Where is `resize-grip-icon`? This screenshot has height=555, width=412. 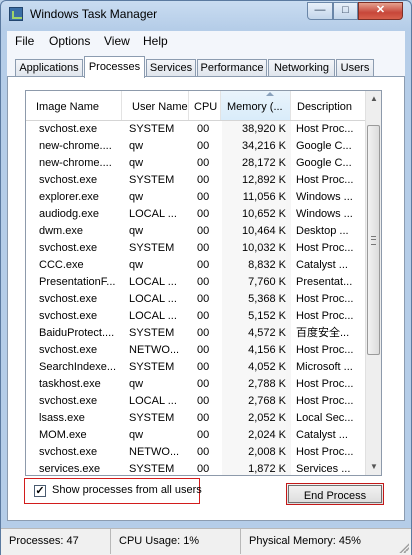 resize-grip-icon is located at coordinates (404, 548).